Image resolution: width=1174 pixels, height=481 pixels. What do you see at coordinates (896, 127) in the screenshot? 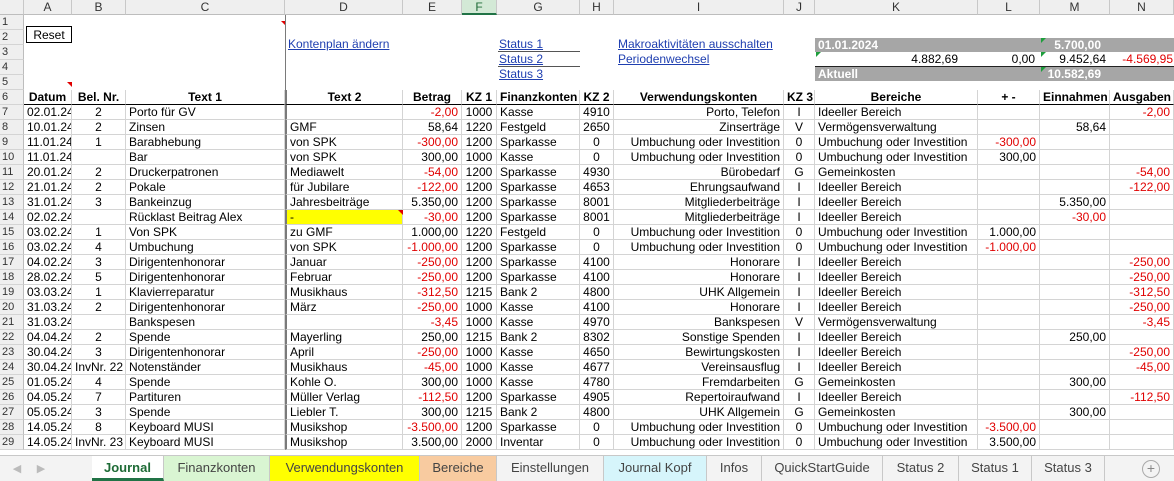
I see `cell-bereiche: Vermögensverwaltung` at bounding box center [896, 127].